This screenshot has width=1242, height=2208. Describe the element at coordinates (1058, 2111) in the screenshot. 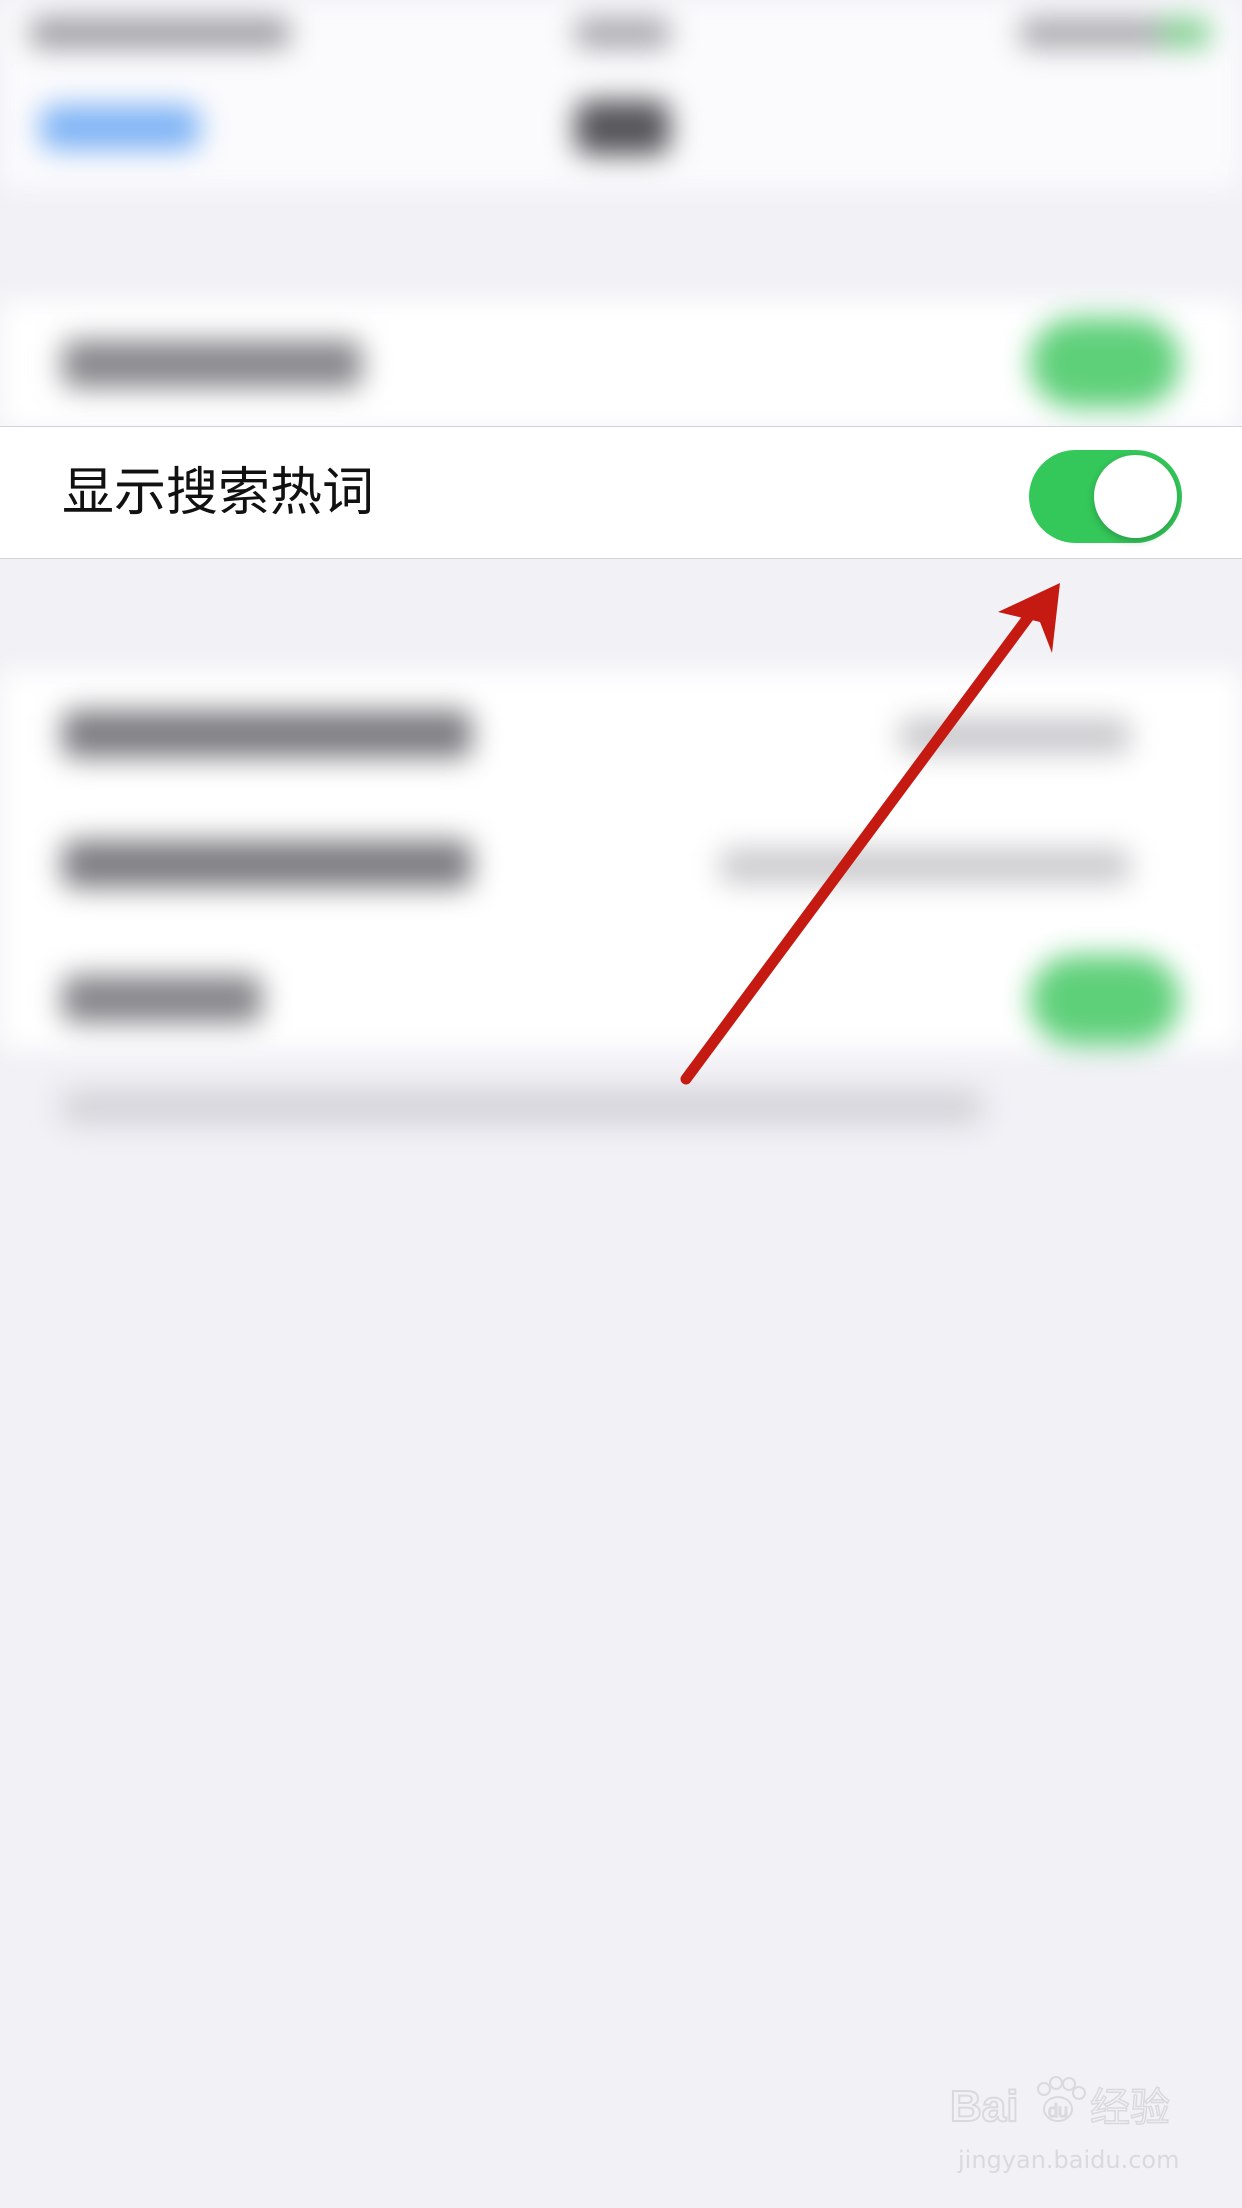

I see `svg-text: du` at that location.